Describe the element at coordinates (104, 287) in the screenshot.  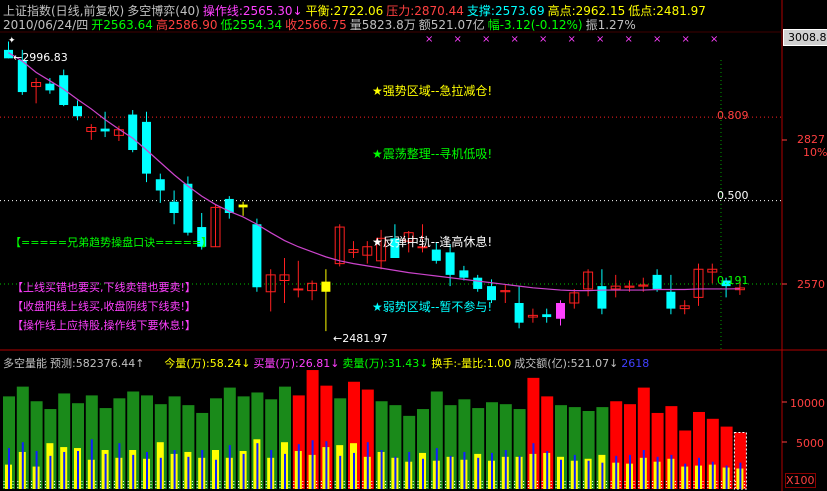
I see `tip-line-1: 【上线买错也要买,下线卖错也要卖!】` at that location.